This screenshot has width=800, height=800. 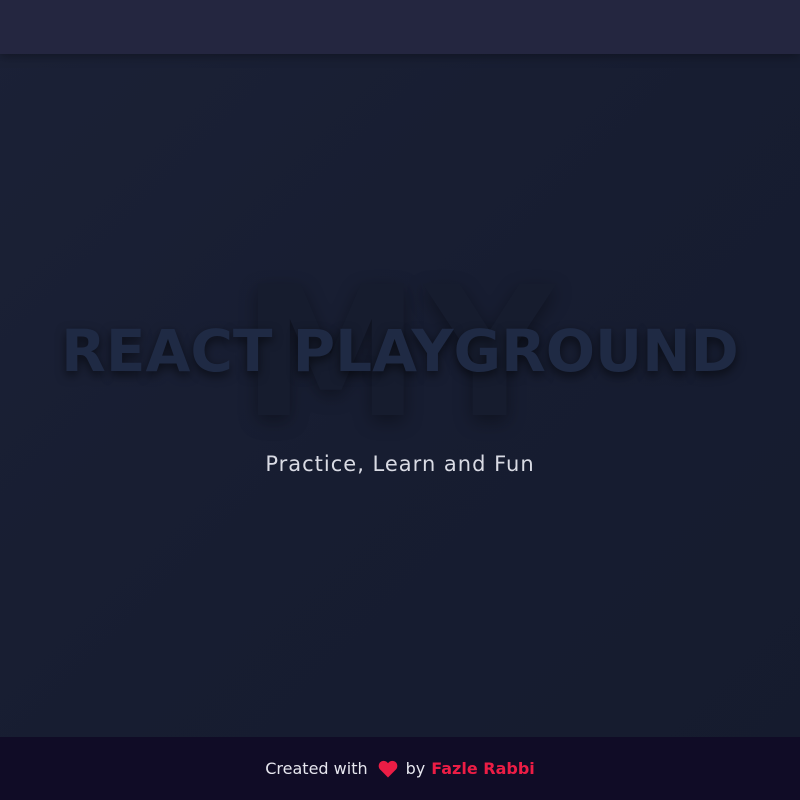 What do you see at coordinates (400, 768) in the screenshot?
I see `footer: Created with by Fazle Rabbi` at bounding box center [400, 768].